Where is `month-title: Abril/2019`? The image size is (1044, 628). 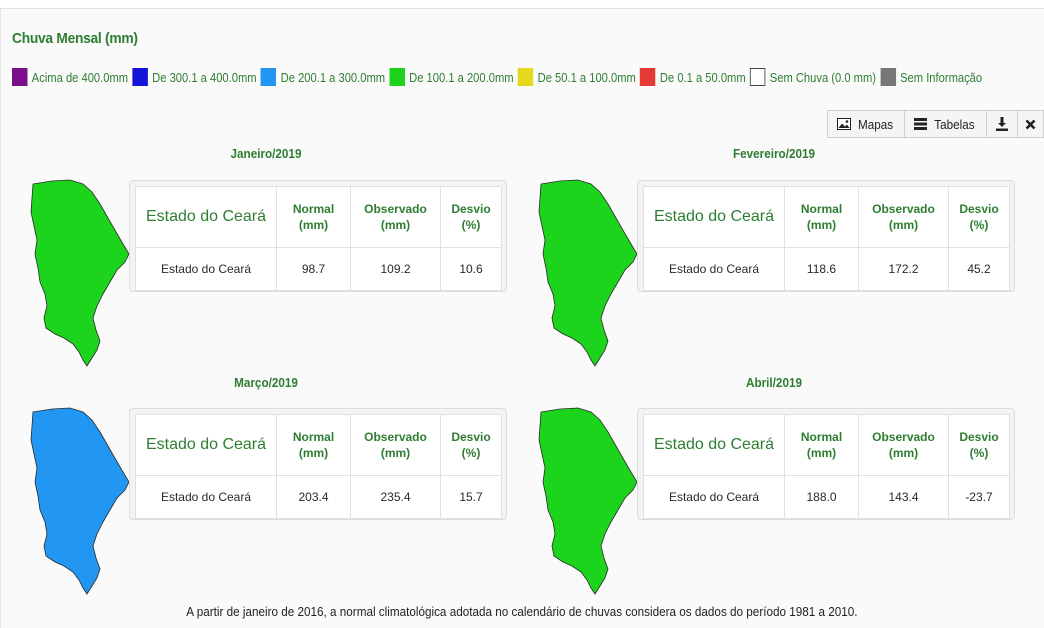
month-title: Abril/2019 is located at coordinates (774, 382).